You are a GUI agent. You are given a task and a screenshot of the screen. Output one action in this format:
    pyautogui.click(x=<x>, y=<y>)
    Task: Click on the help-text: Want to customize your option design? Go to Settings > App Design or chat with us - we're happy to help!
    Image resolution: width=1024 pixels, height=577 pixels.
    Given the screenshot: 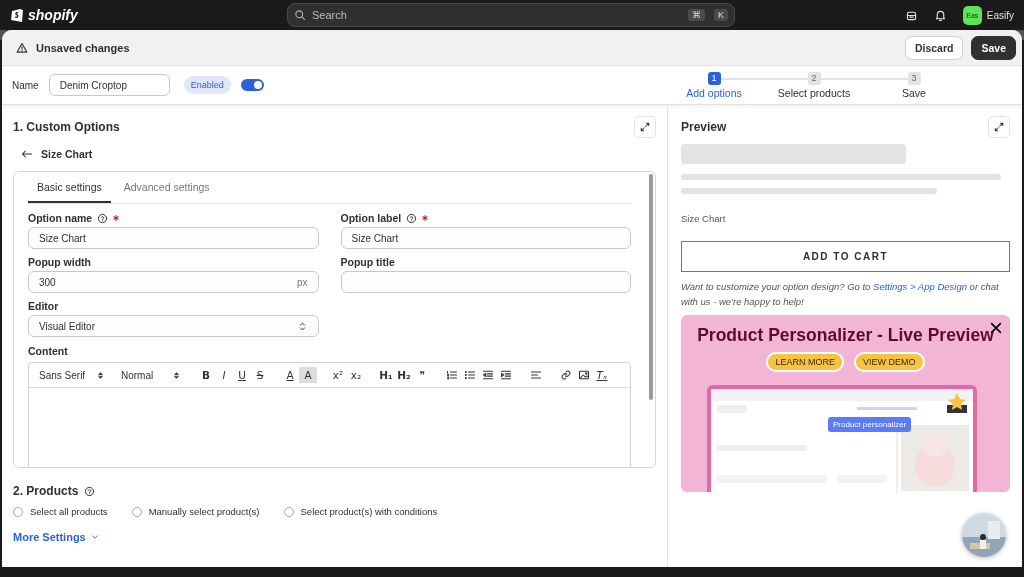 What is the action you would take?
    pyautogui.click(x=840, y=294)
    